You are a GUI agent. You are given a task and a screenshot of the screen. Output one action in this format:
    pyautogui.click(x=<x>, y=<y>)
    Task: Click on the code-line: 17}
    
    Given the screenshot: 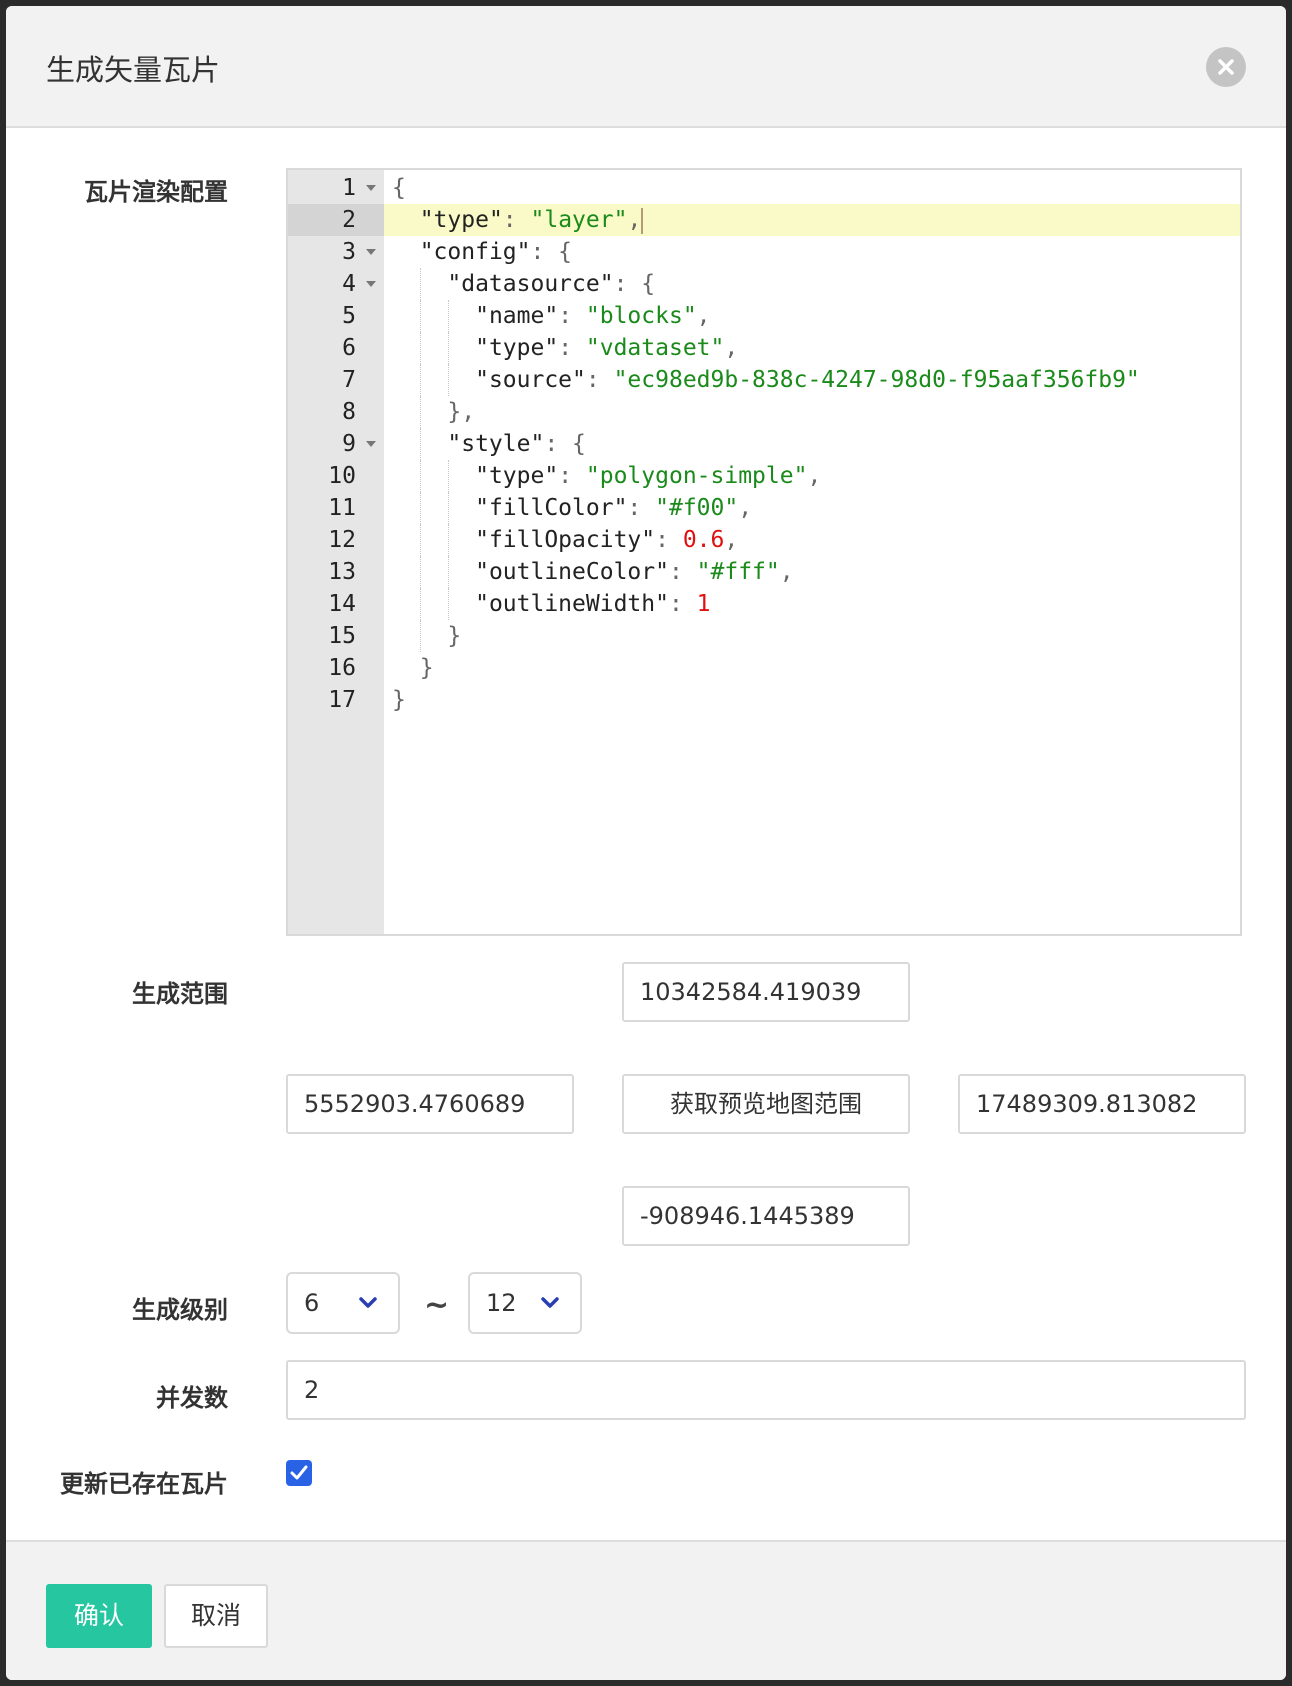 What is the action you would take?
    pyautogui.click(x=764, y=700)
    